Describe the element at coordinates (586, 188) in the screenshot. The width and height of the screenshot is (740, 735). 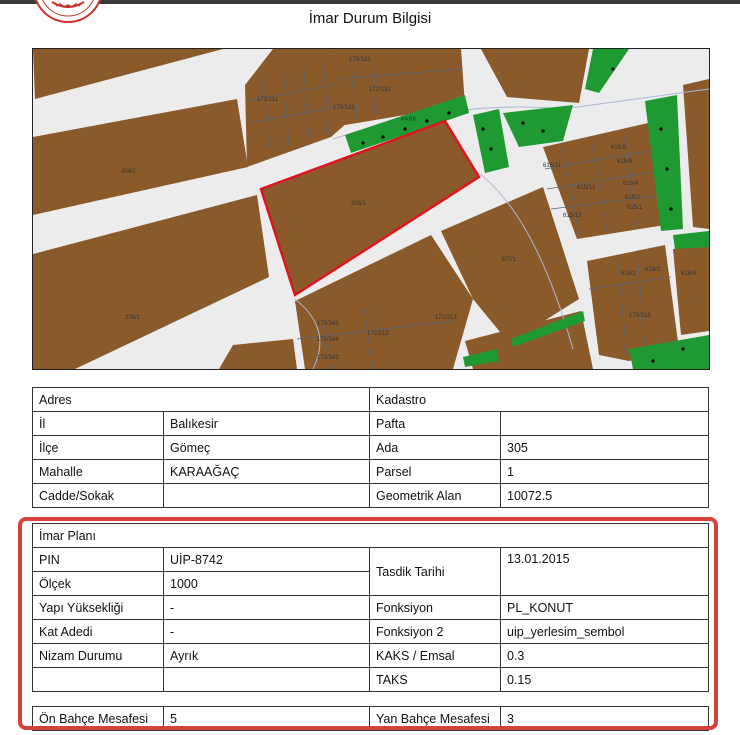
I see `map-label: 615/12` at that location.